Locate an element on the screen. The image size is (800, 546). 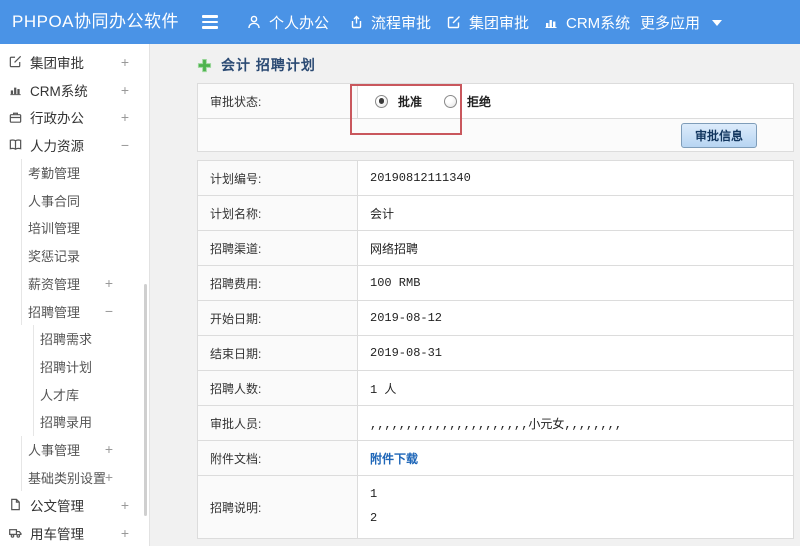
row-value: ,,,,,,,,,,,,,,,,,,,,,,小元女,,,,,,,, is located at coordinates (496, 424).